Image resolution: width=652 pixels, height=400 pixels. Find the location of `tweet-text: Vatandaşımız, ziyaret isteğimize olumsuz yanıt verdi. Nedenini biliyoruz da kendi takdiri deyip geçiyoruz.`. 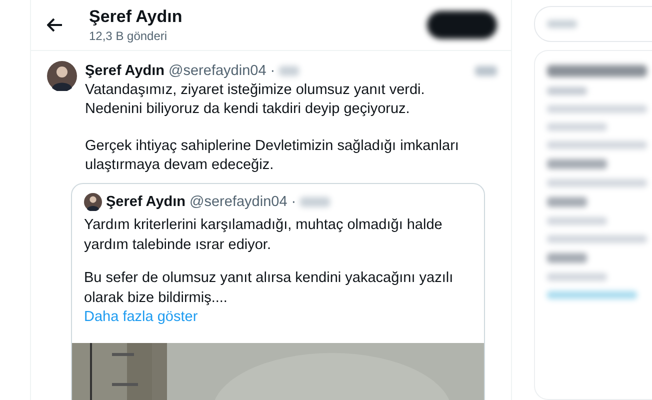

tweet-text: Vatandaşımız, ziyaret isteğimize olumsuz yanıt verdi. Nedenini biliyoruz da kendi takdiri deyip geçiyoruz. is located at coordinates (255, 100).